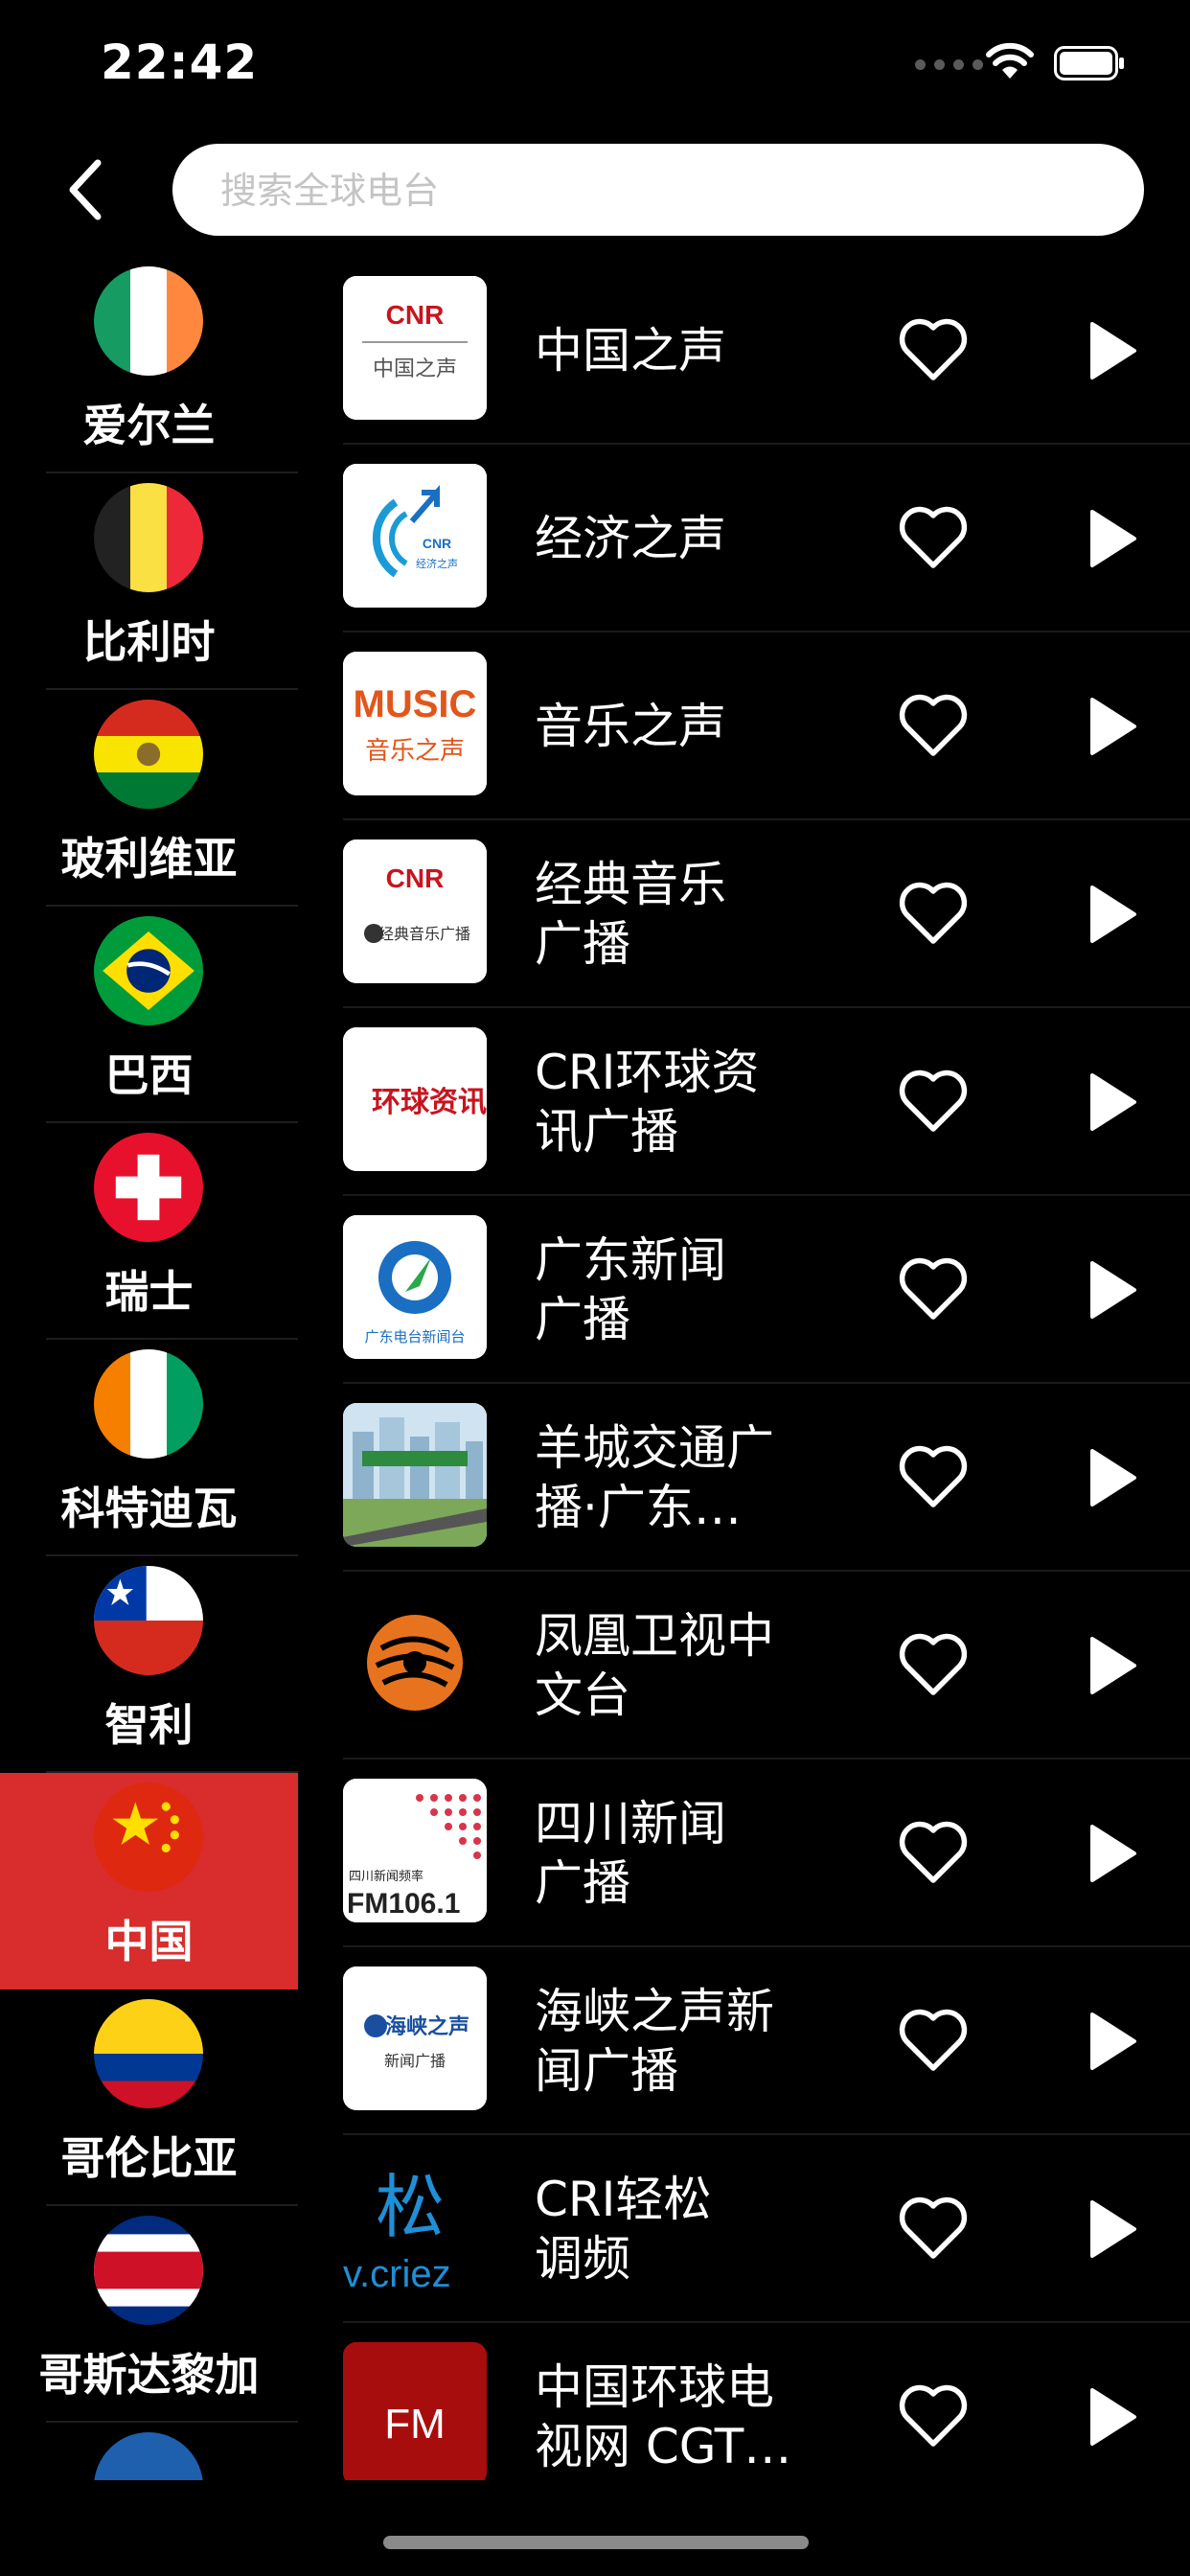 Image resolution: width=1190 pixels, height=2576 pixels. Describe the element at coordinates (766, 1102) in the screenshot. I see `station-row: 环球资讯 CRI环球资 讯广播` at that location.